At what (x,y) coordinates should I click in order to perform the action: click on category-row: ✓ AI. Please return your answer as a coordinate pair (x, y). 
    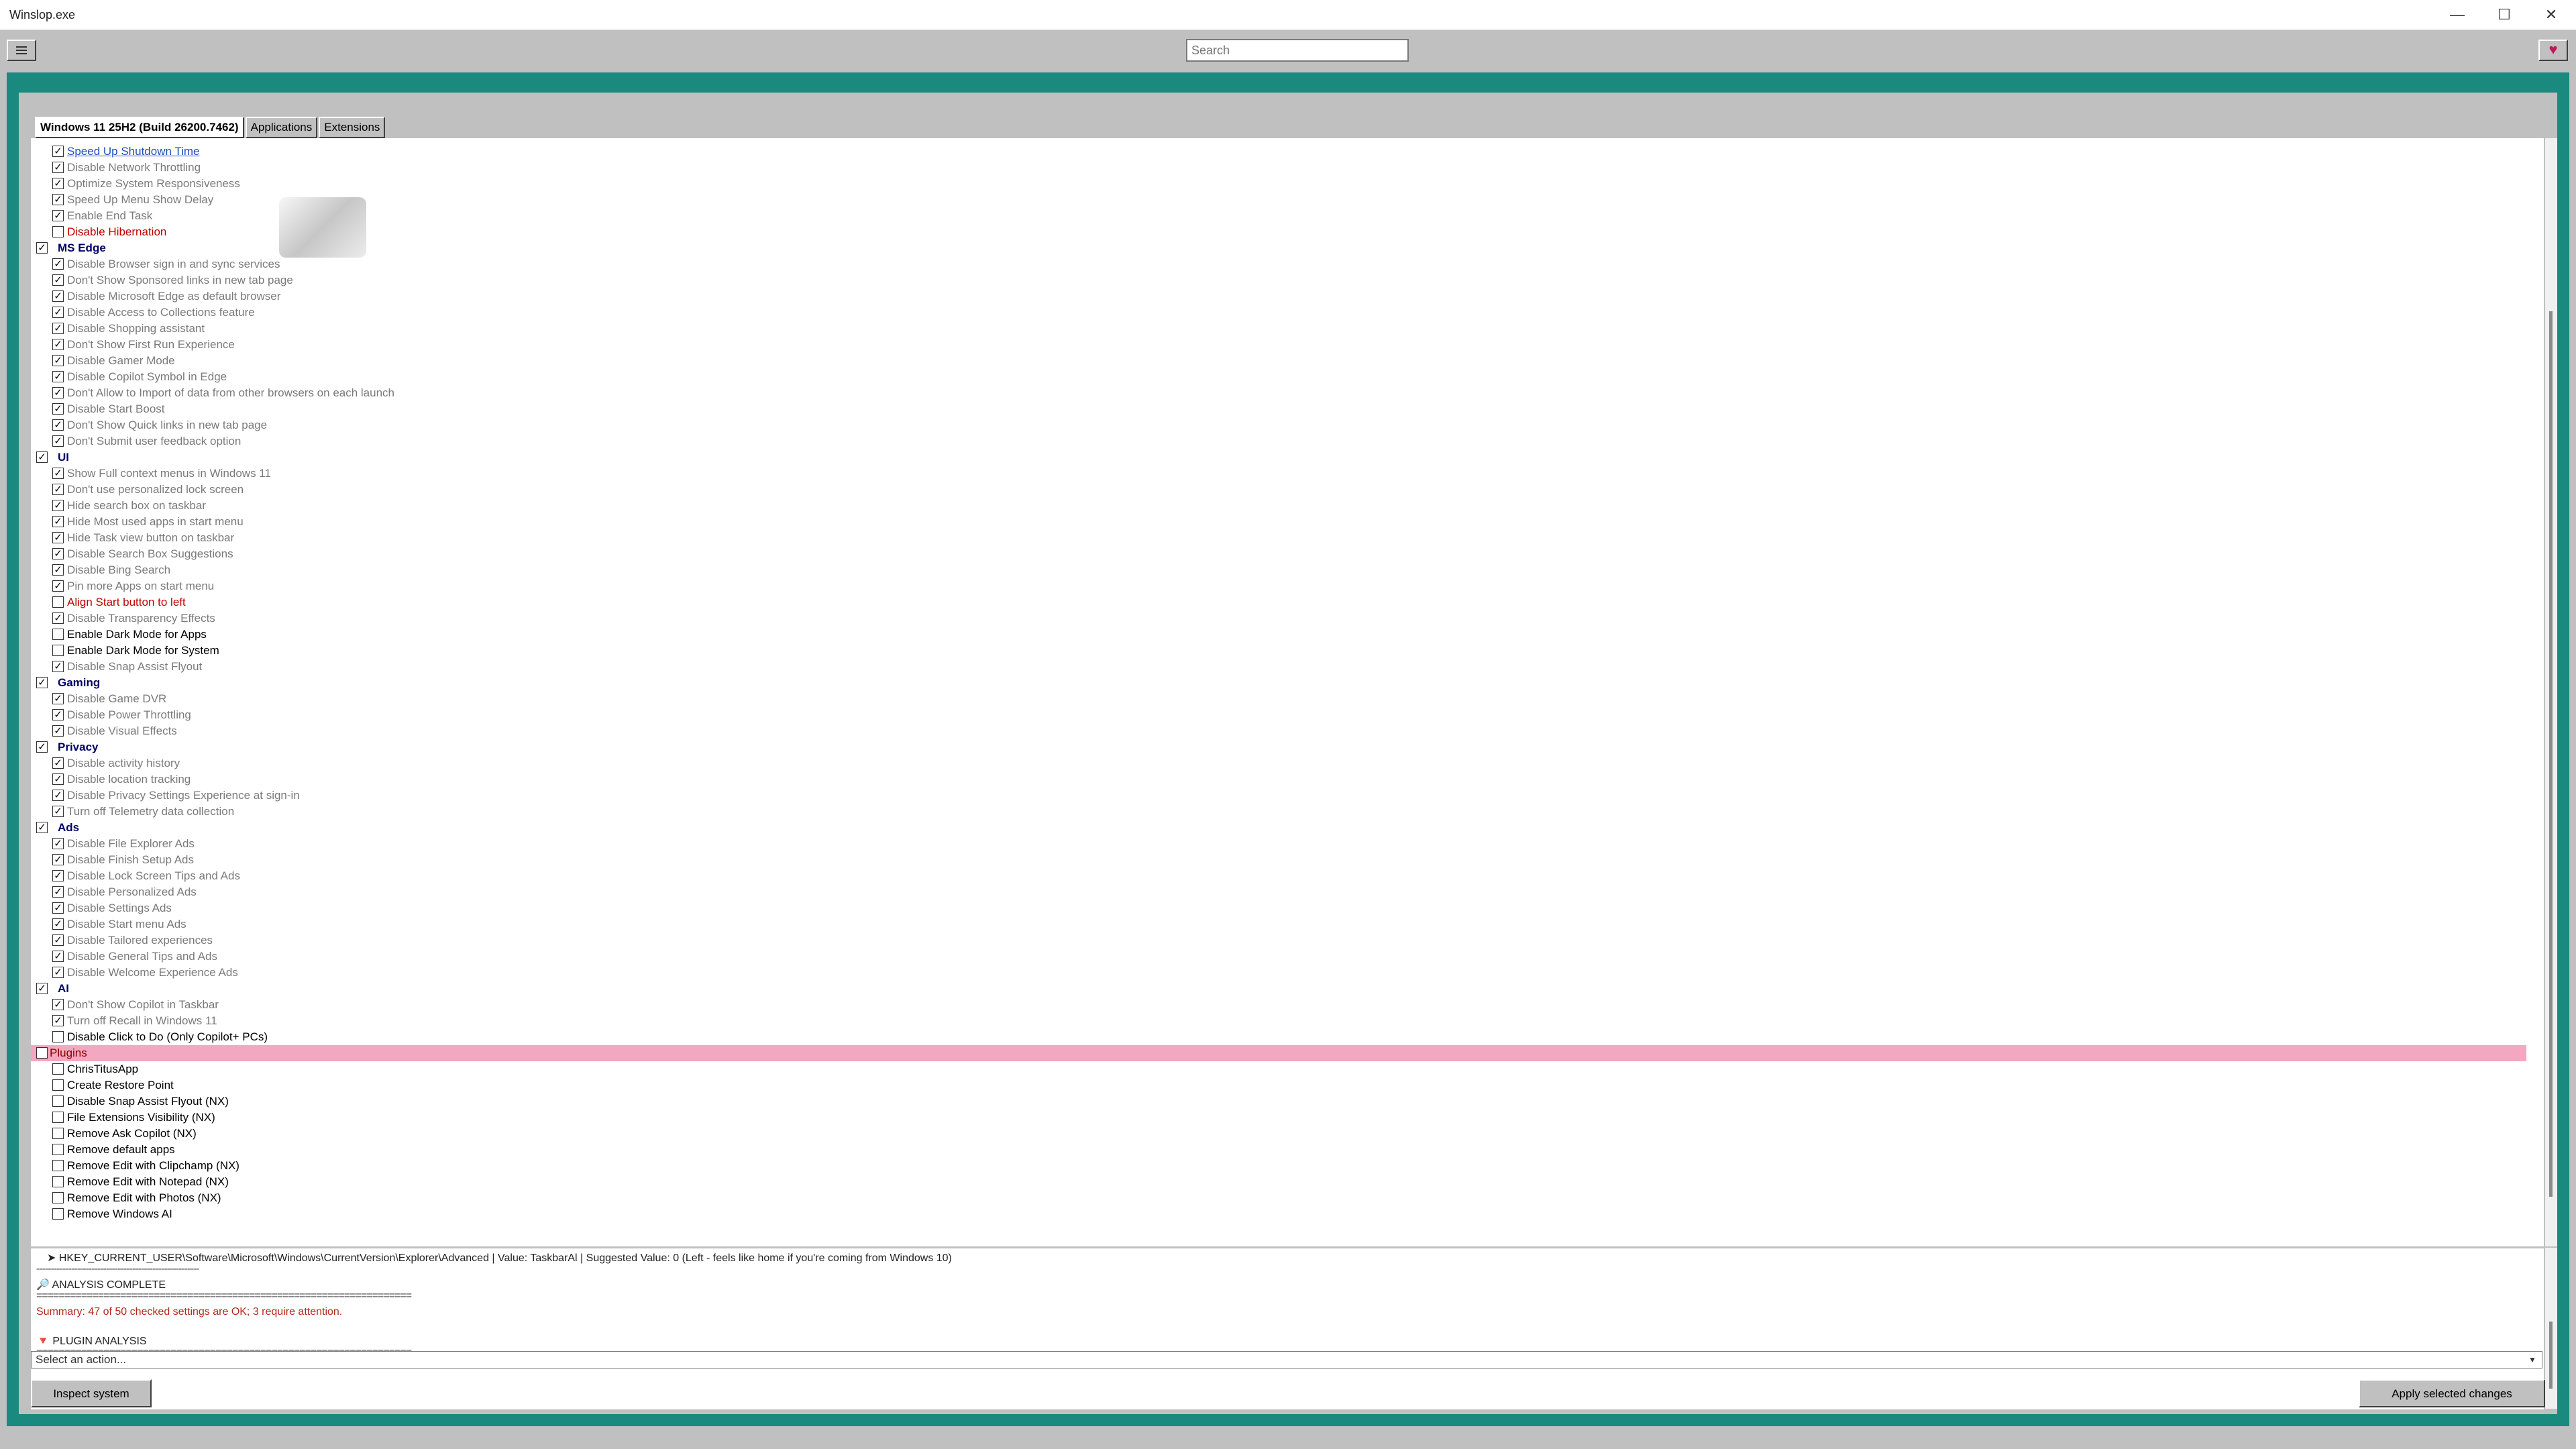
    Looking at the image, I should click on (1278, 989).